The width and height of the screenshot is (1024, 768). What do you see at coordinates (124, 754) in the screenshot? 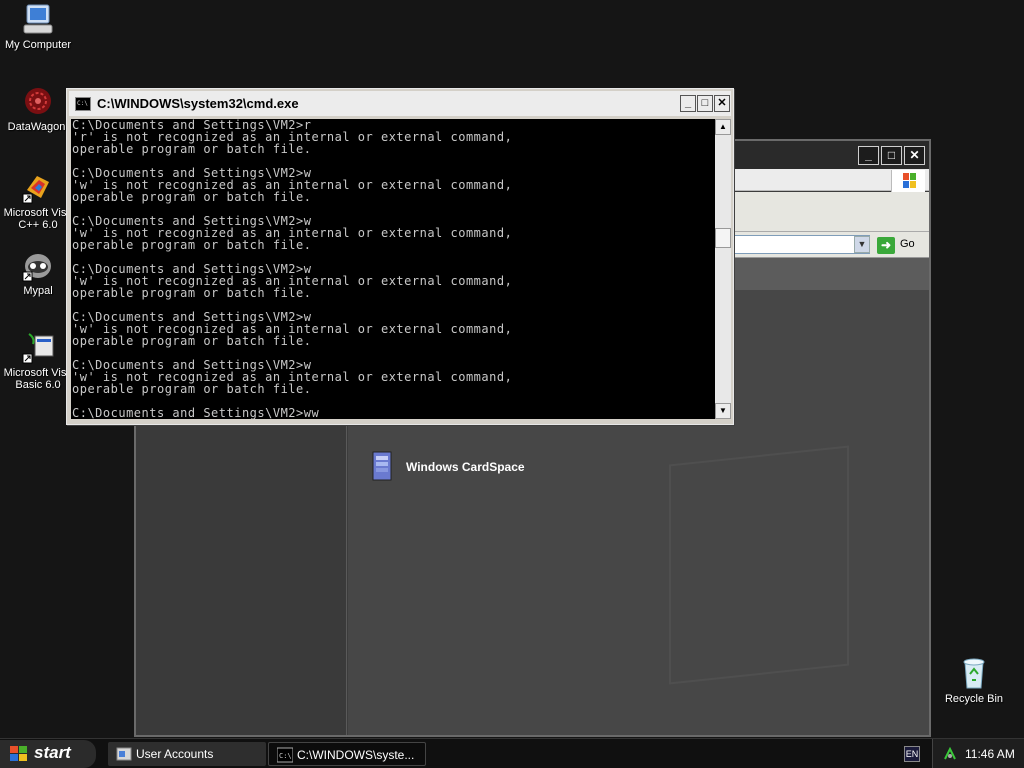
I see `user-accounts-icon` at bounding box center [124, 754].